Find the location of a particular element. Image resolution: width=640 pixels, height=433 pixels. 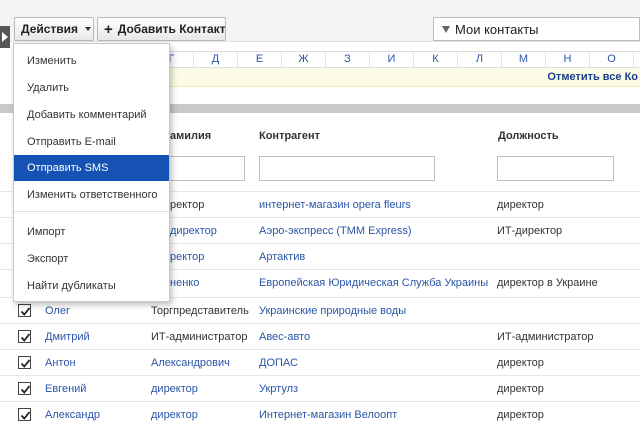

company-link: Авес-авто is located at coordinates (284, 337).